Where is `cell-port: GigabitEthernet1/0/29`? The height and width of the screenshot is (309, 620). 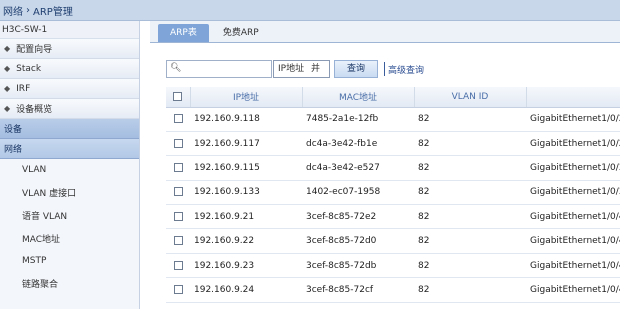
cell-port: GigabitEthernet1/0/29 is located at coordinates (573, 144).